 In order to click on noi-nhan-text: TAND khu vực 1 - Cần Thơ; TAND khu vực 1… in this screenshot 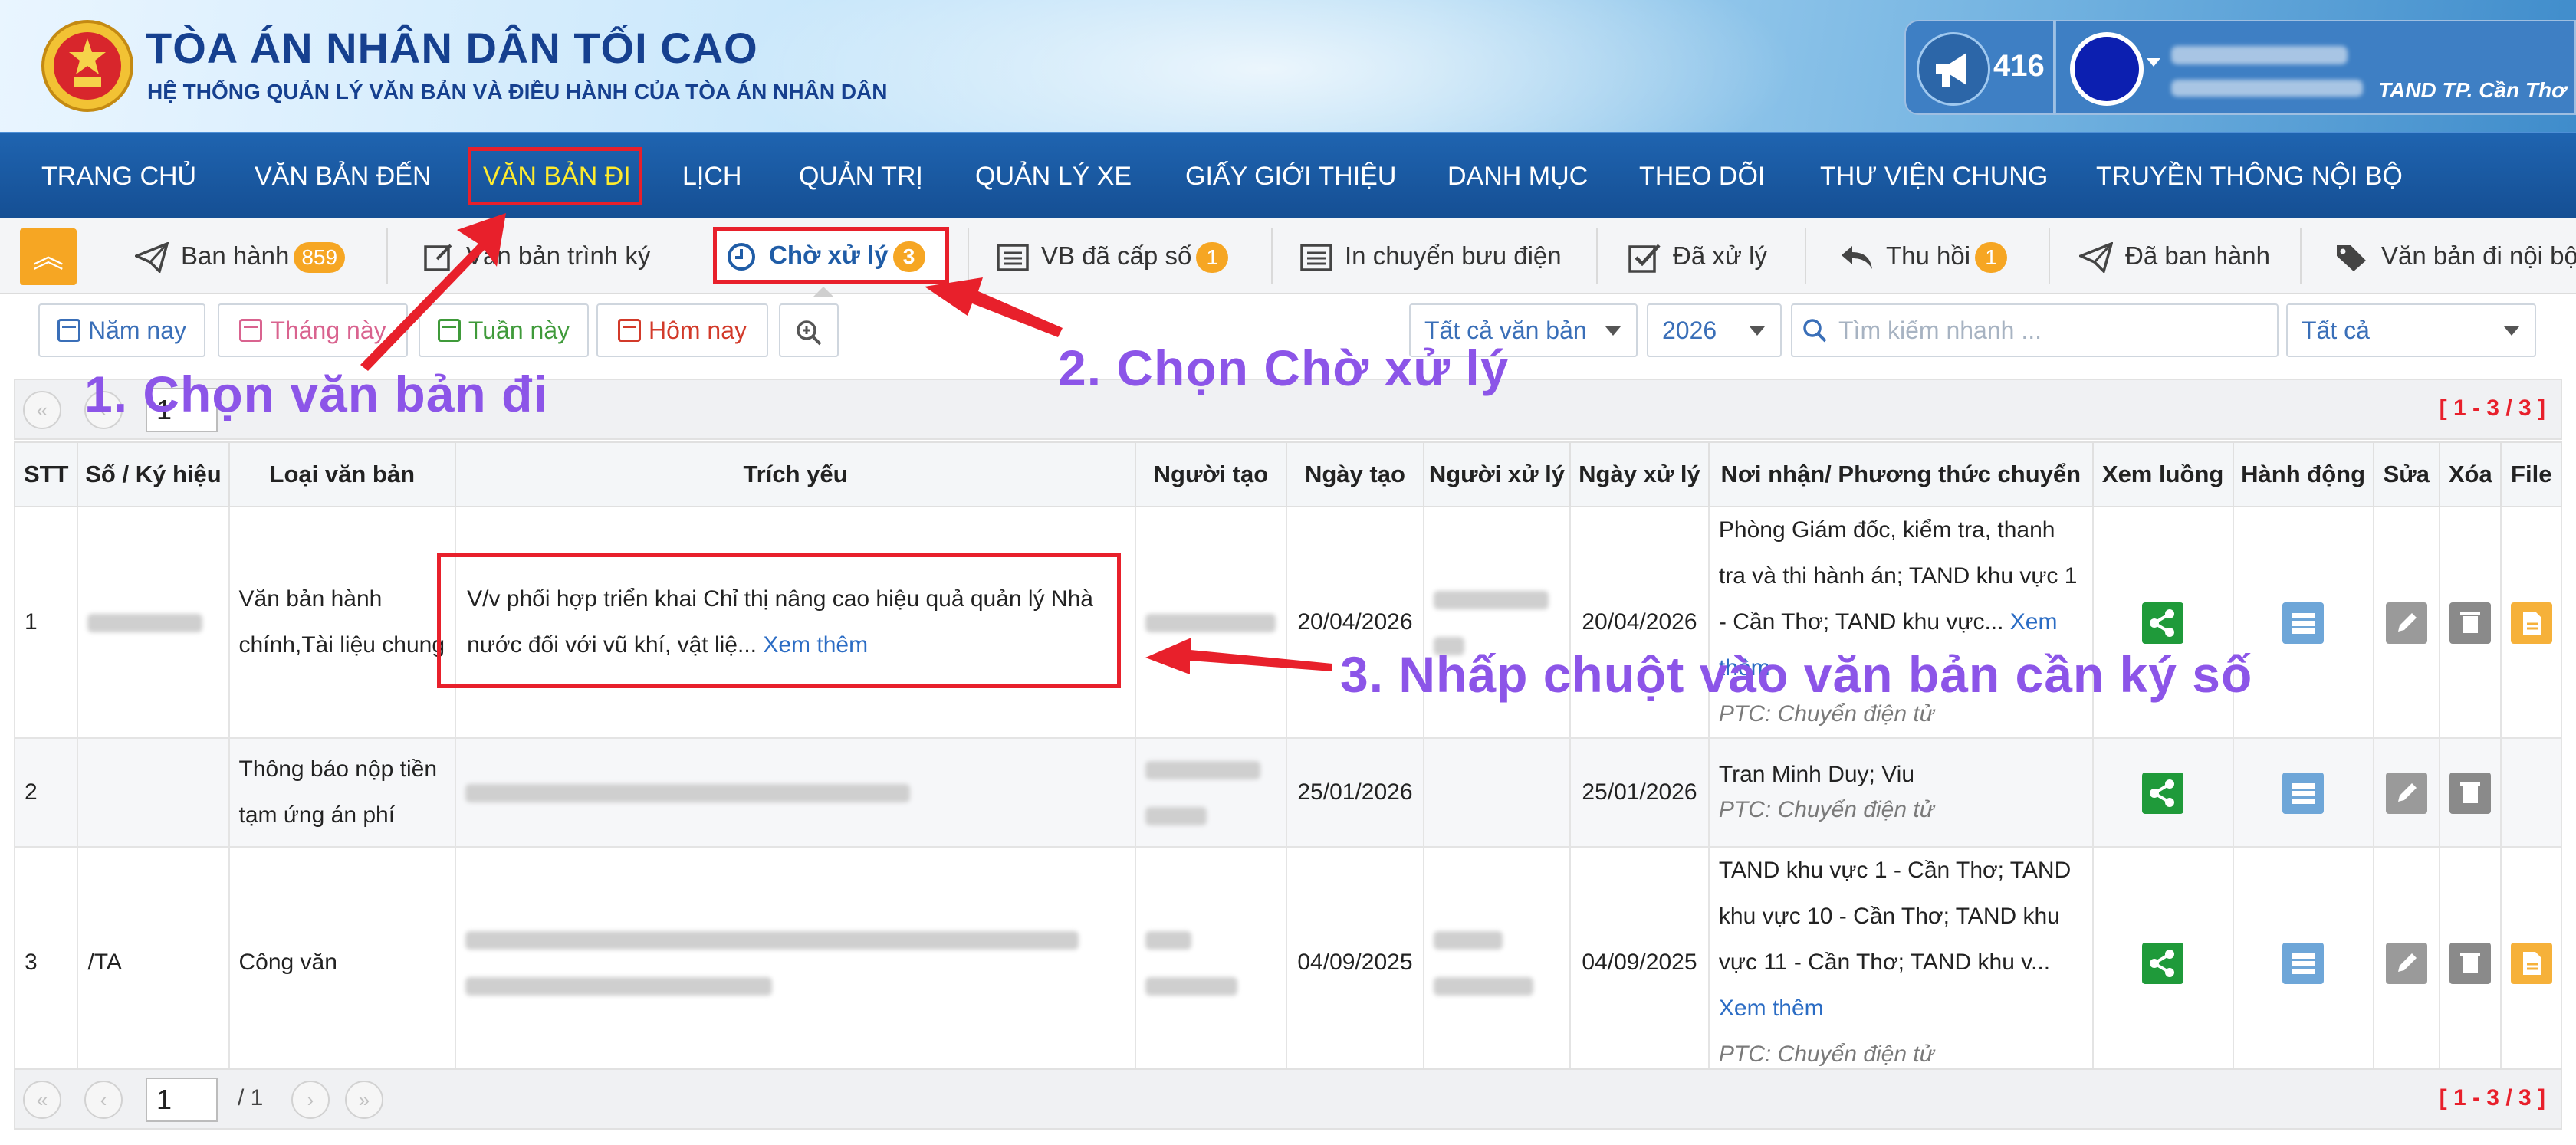, I will do `click(1895, 916)`.